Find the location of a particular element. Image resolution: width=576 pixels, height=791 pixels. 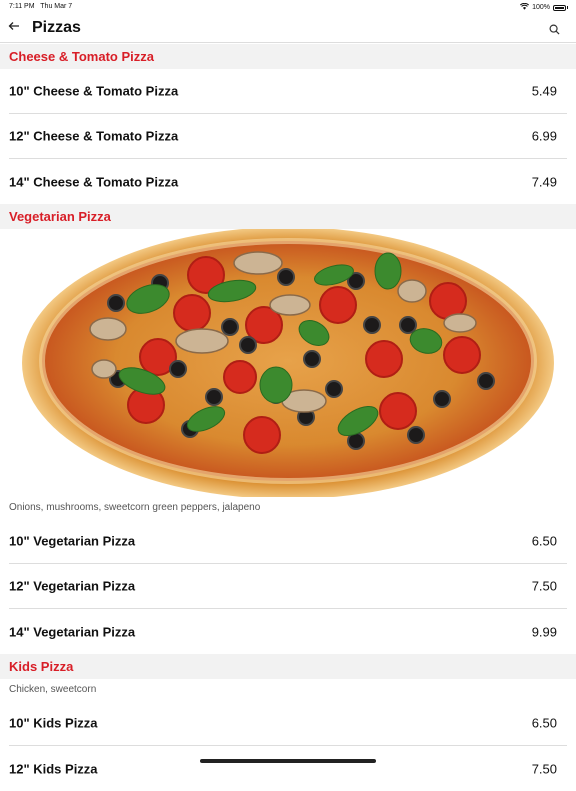

menu-item: 10" Vegetarian Pizza 6.50 is located at coordinates (288, 541).